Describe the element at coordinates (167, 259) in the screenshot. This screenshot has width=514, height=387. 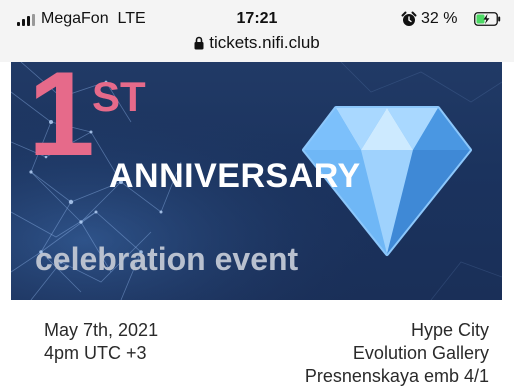
I see `banner-subheadline: celebration event` at that location.